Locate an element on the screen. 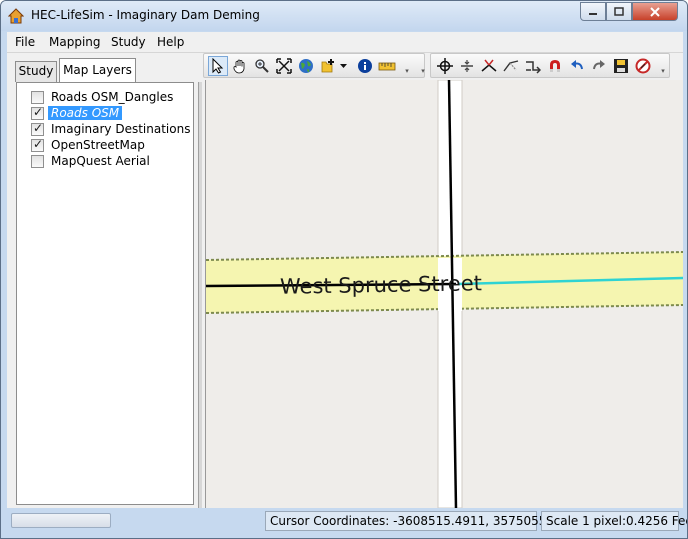 This screenshot has width=688, height=539. reshape-button is located at coordinates (511, 66).